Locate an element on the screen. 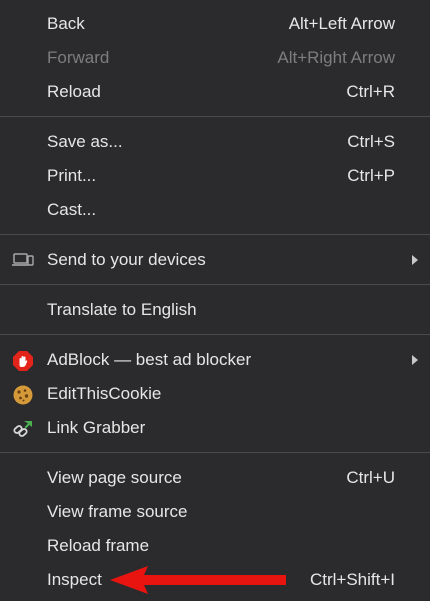 This screenshot has width=430, height=601. menu-item-save-as: Save as... Ctrl+S is located at coordinates (215, 142).